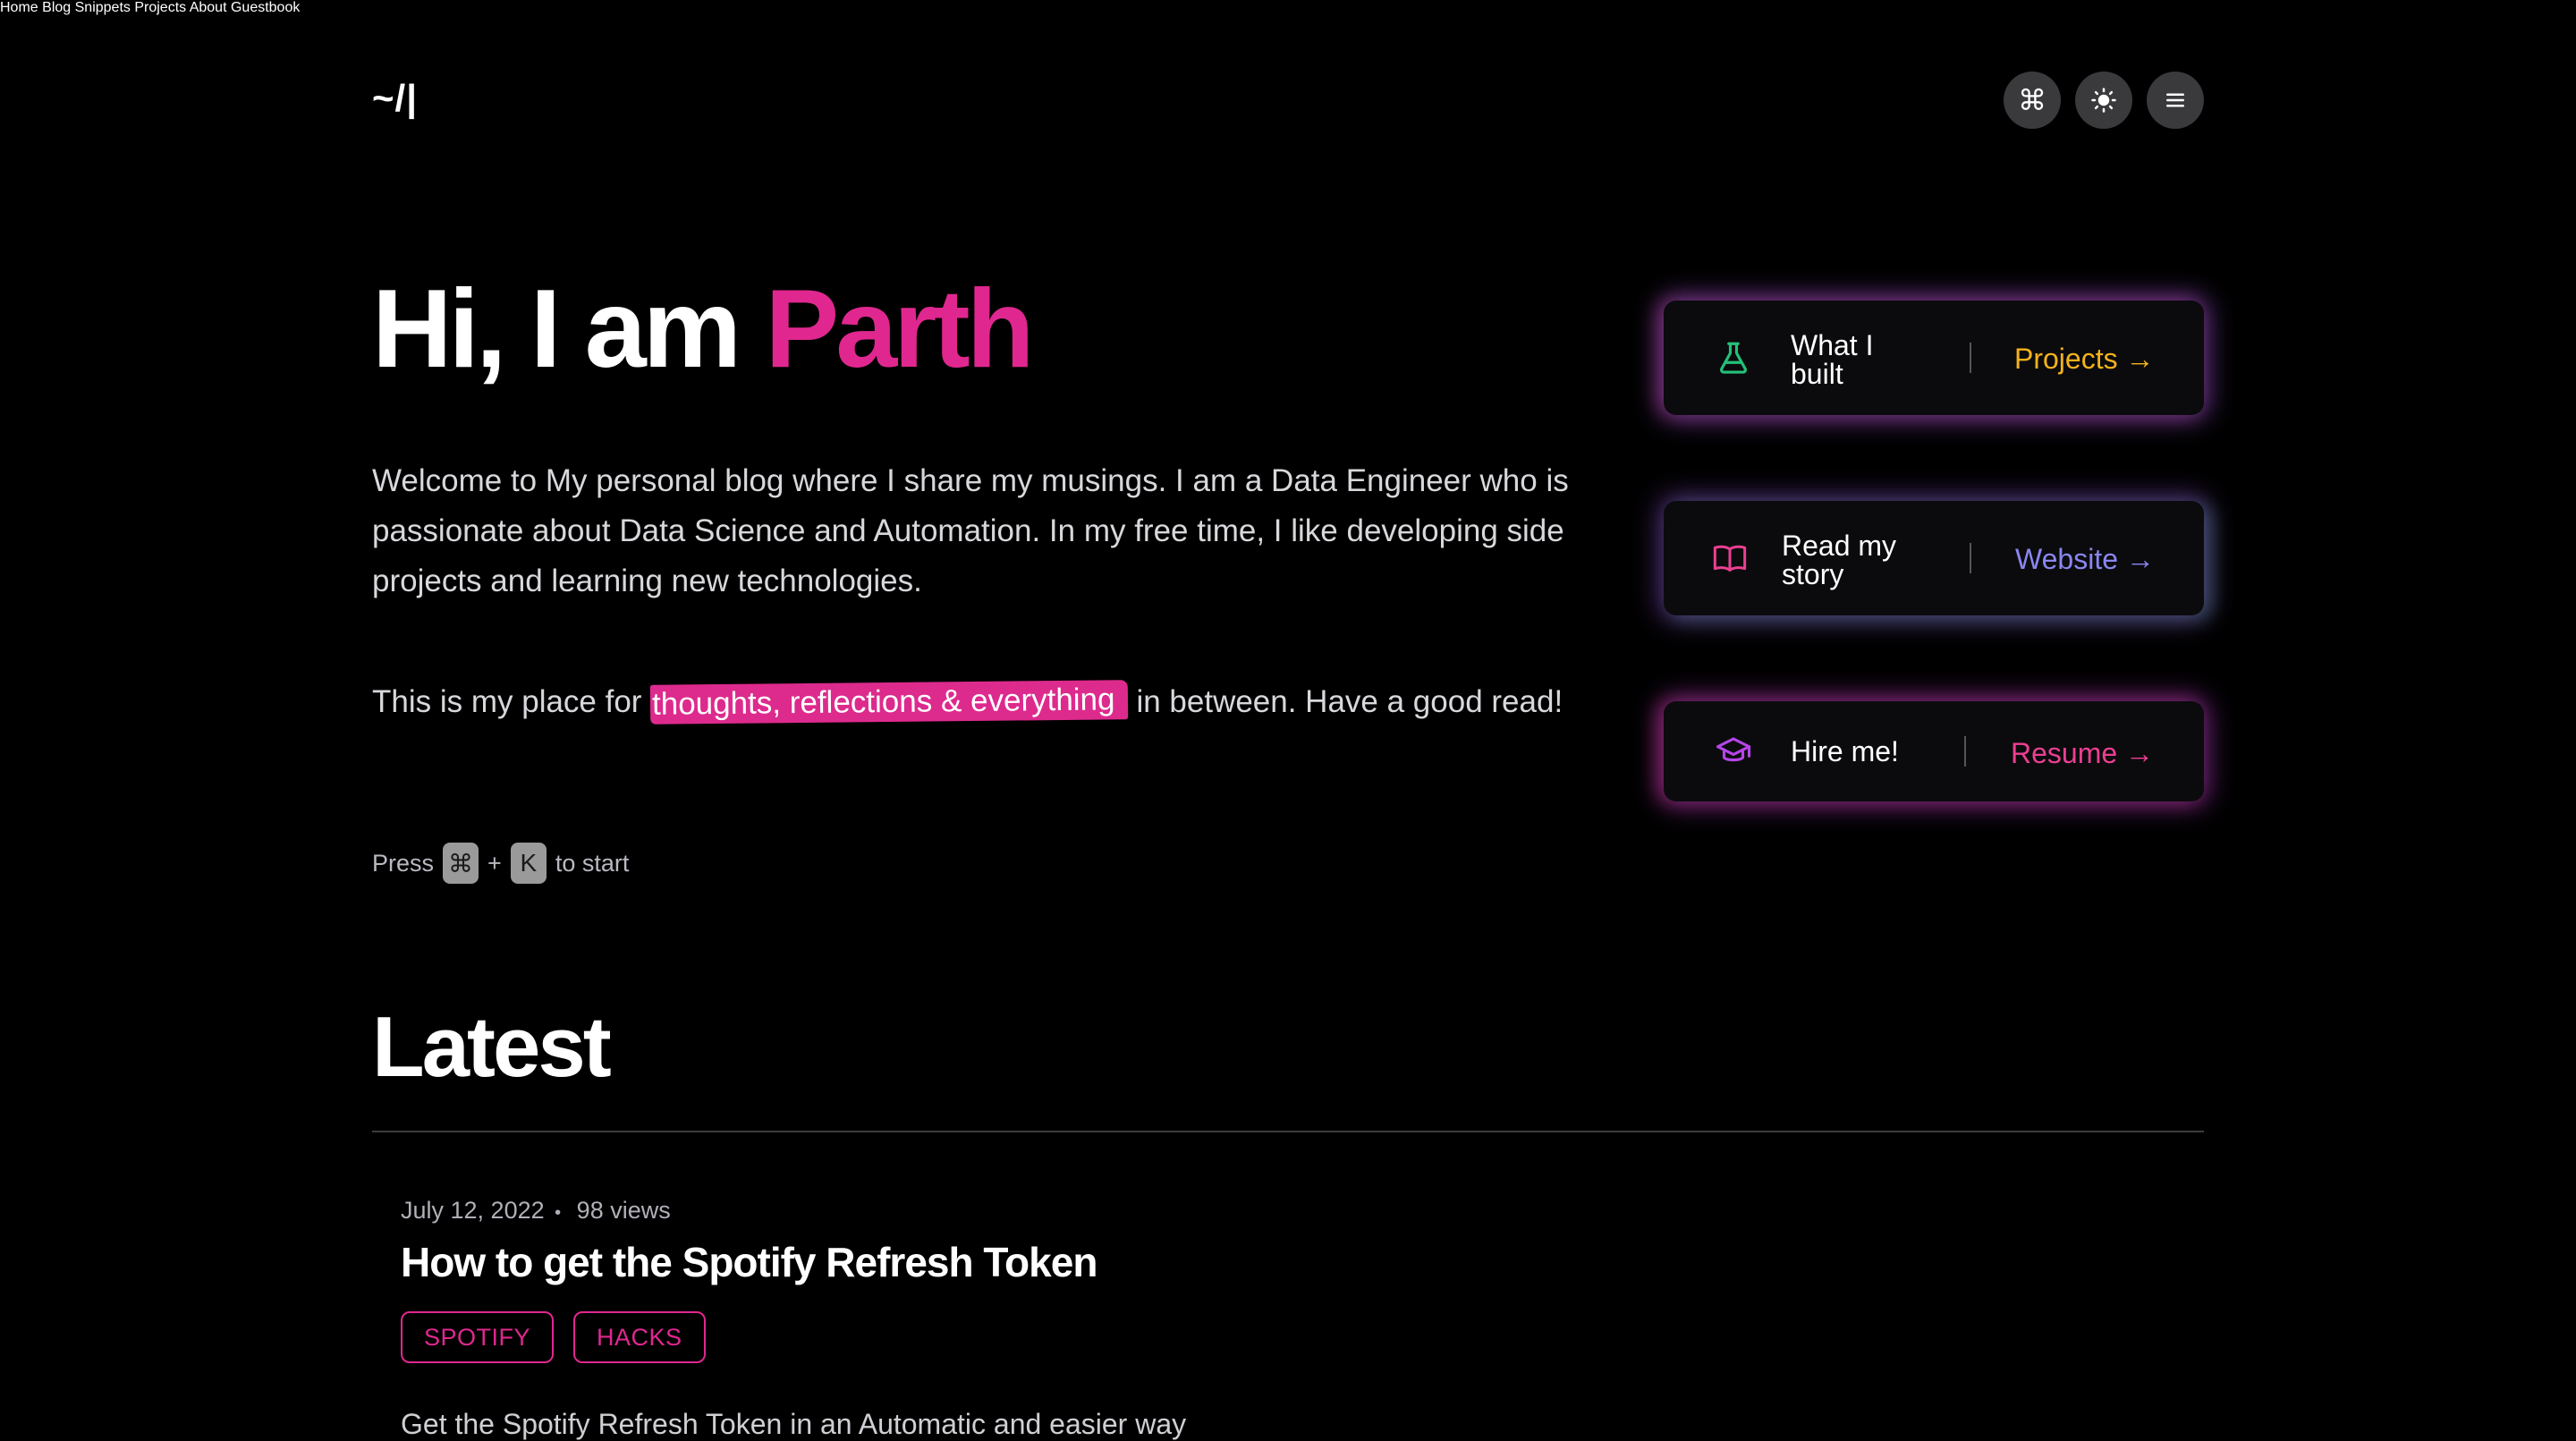 Image resolution: width=2576 pixels, height=1441 pixels. Describe the element at coordinates (56, 7) in the screenshot. I see `nav-blog: Blog` at that location.